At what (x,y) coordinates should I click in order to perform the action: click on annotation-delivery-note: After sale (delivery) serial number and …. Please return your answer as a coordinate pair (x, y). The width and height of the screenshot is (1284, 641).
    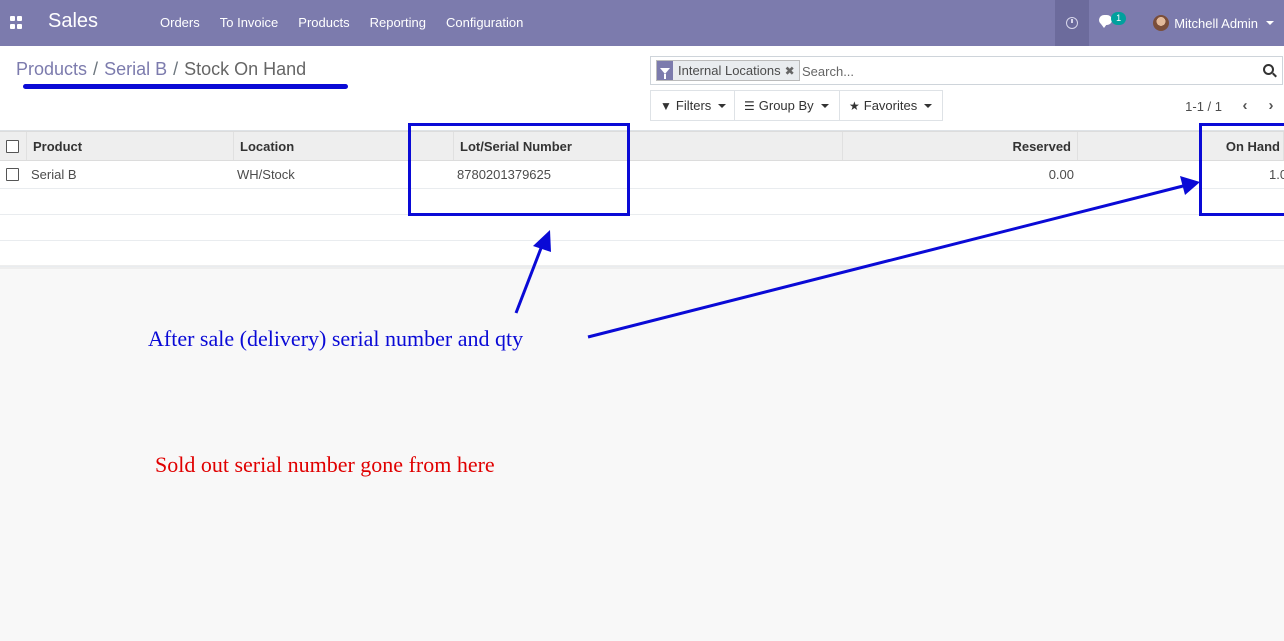
    Looking at the image, I should click on (336, 338).